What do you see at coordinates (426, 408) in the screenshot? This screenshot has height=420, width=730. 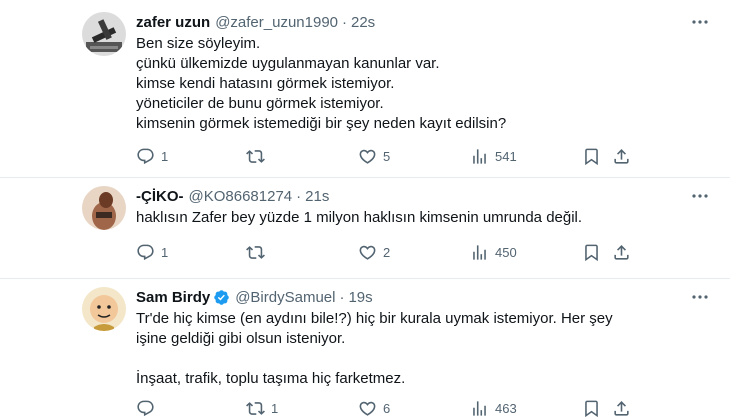 I see `tweet-actions: 1 6 463` at bounding box center [426, 408].